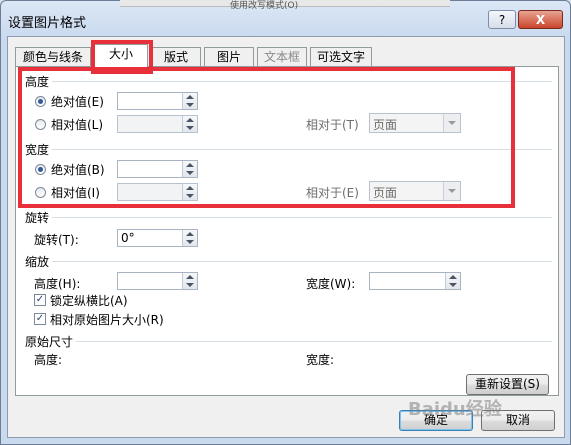  I want to click on height-absolute-input, so click(157, 101).